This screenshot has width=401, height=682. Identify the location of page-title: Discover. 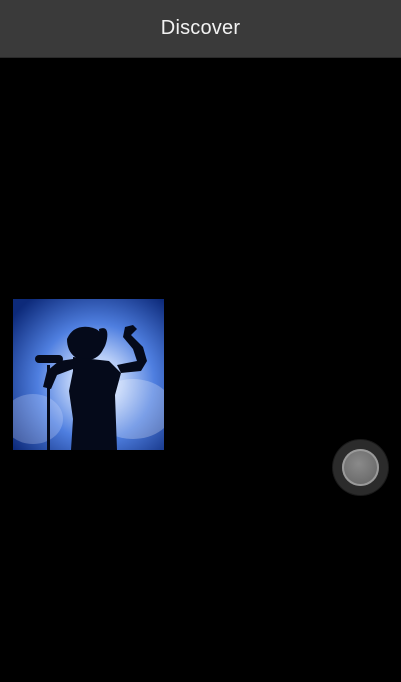
(200, 28).